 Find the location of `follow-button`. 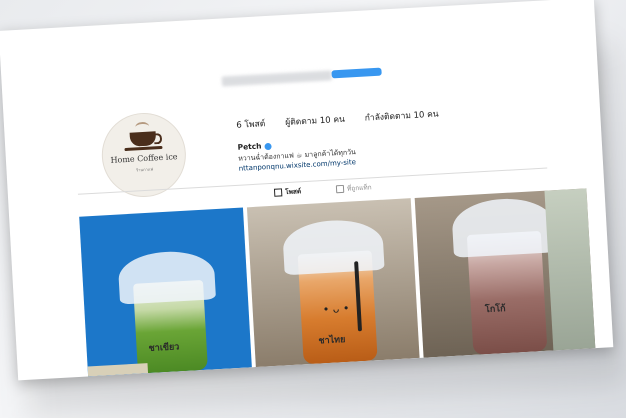

follow-button is located at coordinates (356, 73).